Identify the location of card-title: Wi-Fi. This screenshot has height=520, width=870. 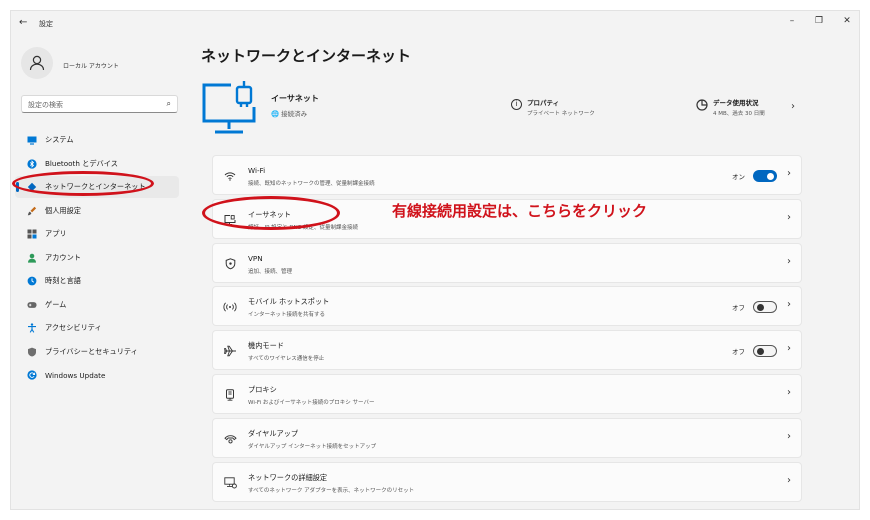
(257, 170).